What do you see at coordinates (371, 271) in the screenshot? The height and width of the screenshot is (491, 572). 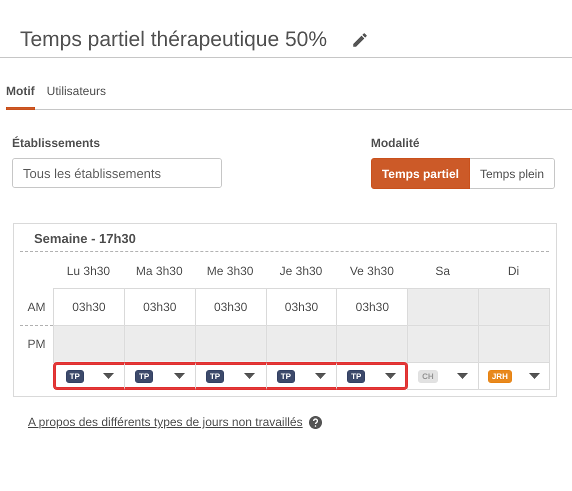 I see `day-header: Ve 3h30` at bounding box center [371, 271].